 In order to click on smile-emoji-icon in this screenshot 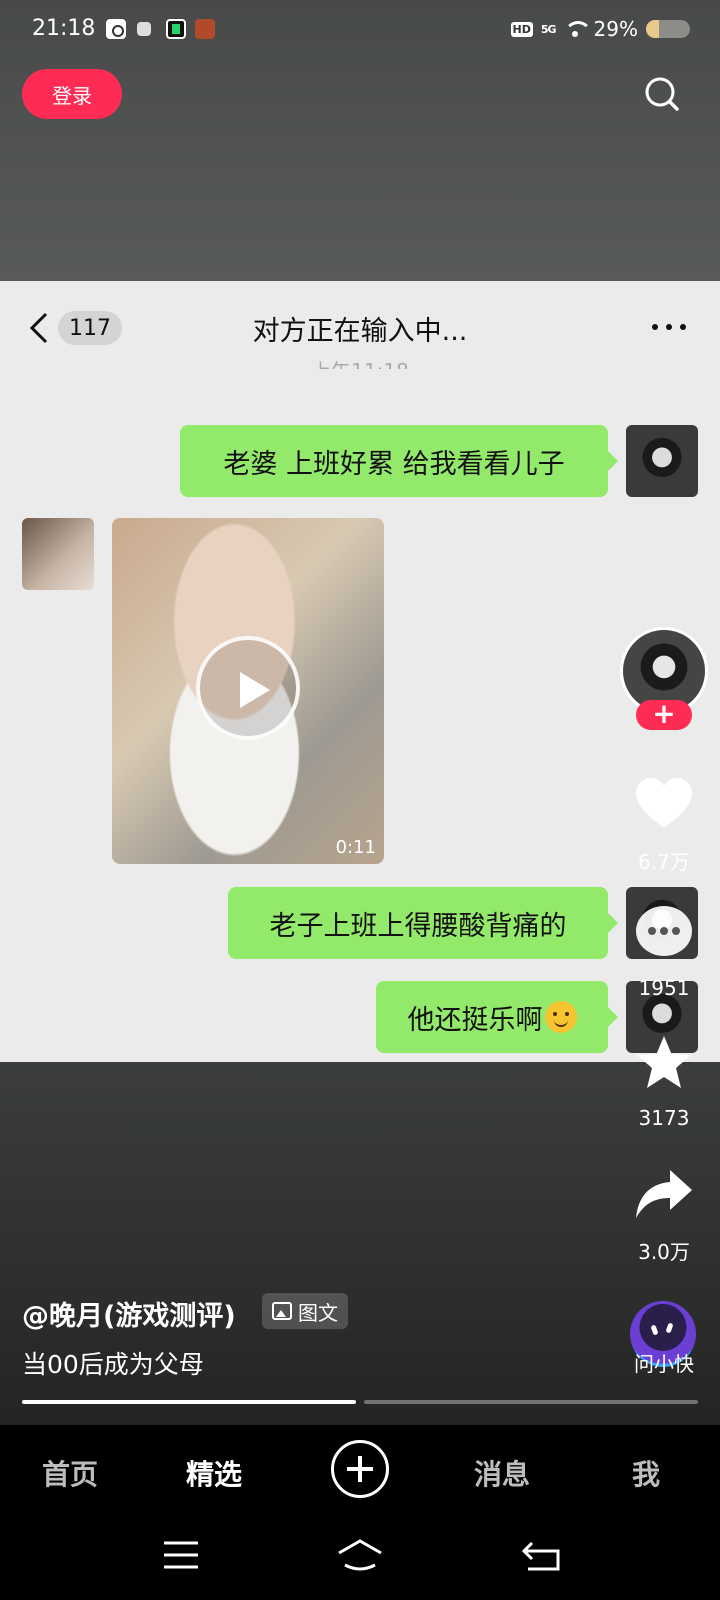, I will do `click(560, 1017)`.